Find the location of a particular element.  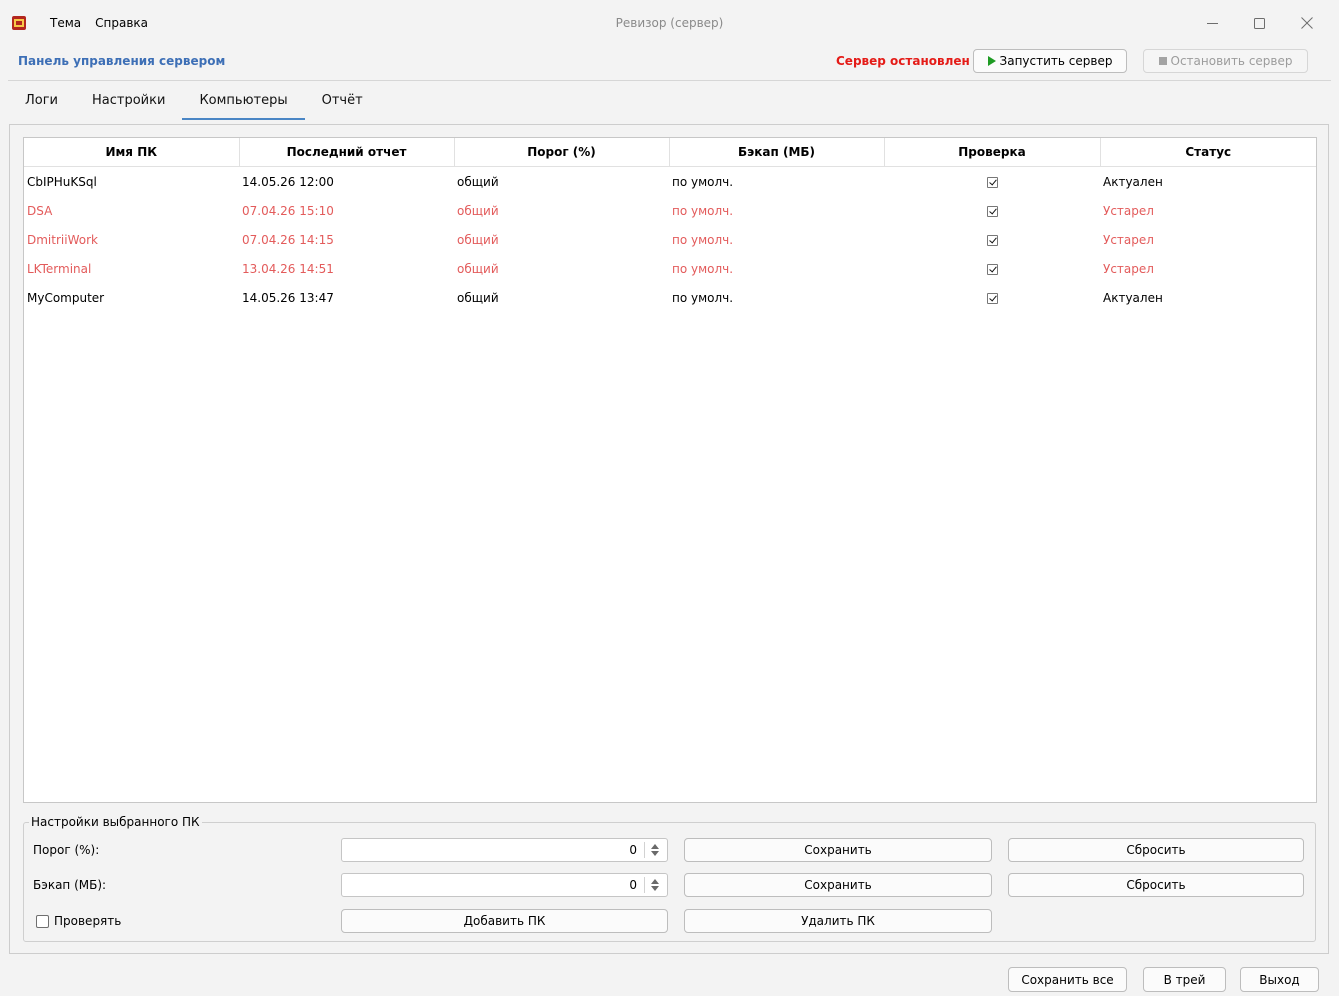

tab-logs: Логи is located at coordinates (41, 100).